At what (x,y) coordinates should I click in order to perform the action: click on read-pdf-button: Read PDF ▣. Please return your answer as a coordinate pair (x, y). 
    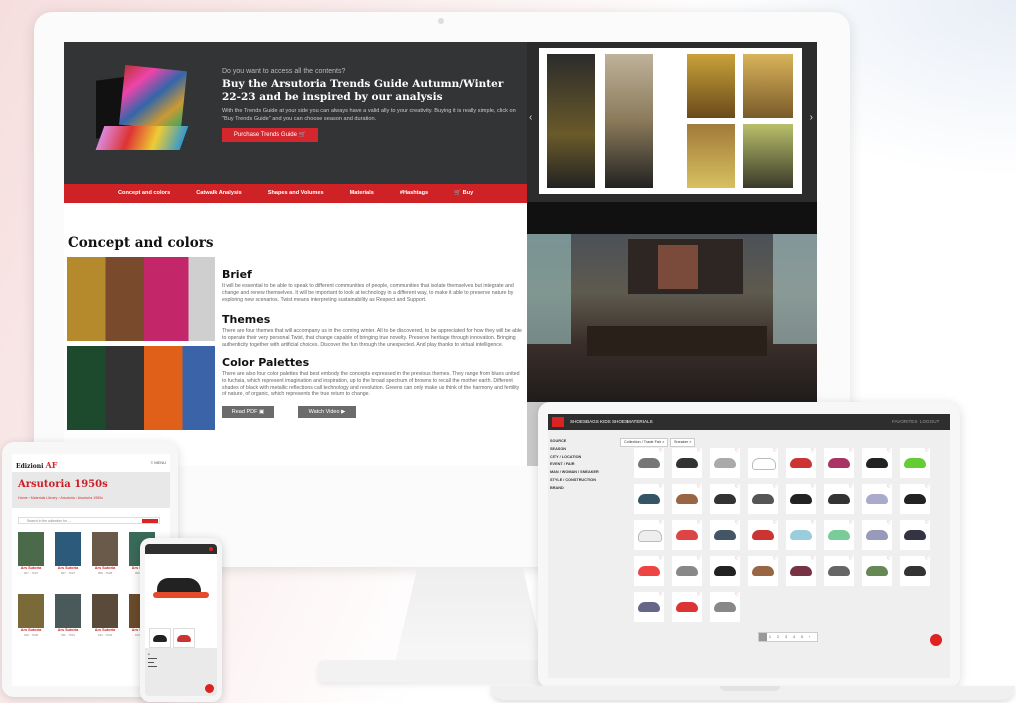
    Looking at the image, I should click on (248, 412).